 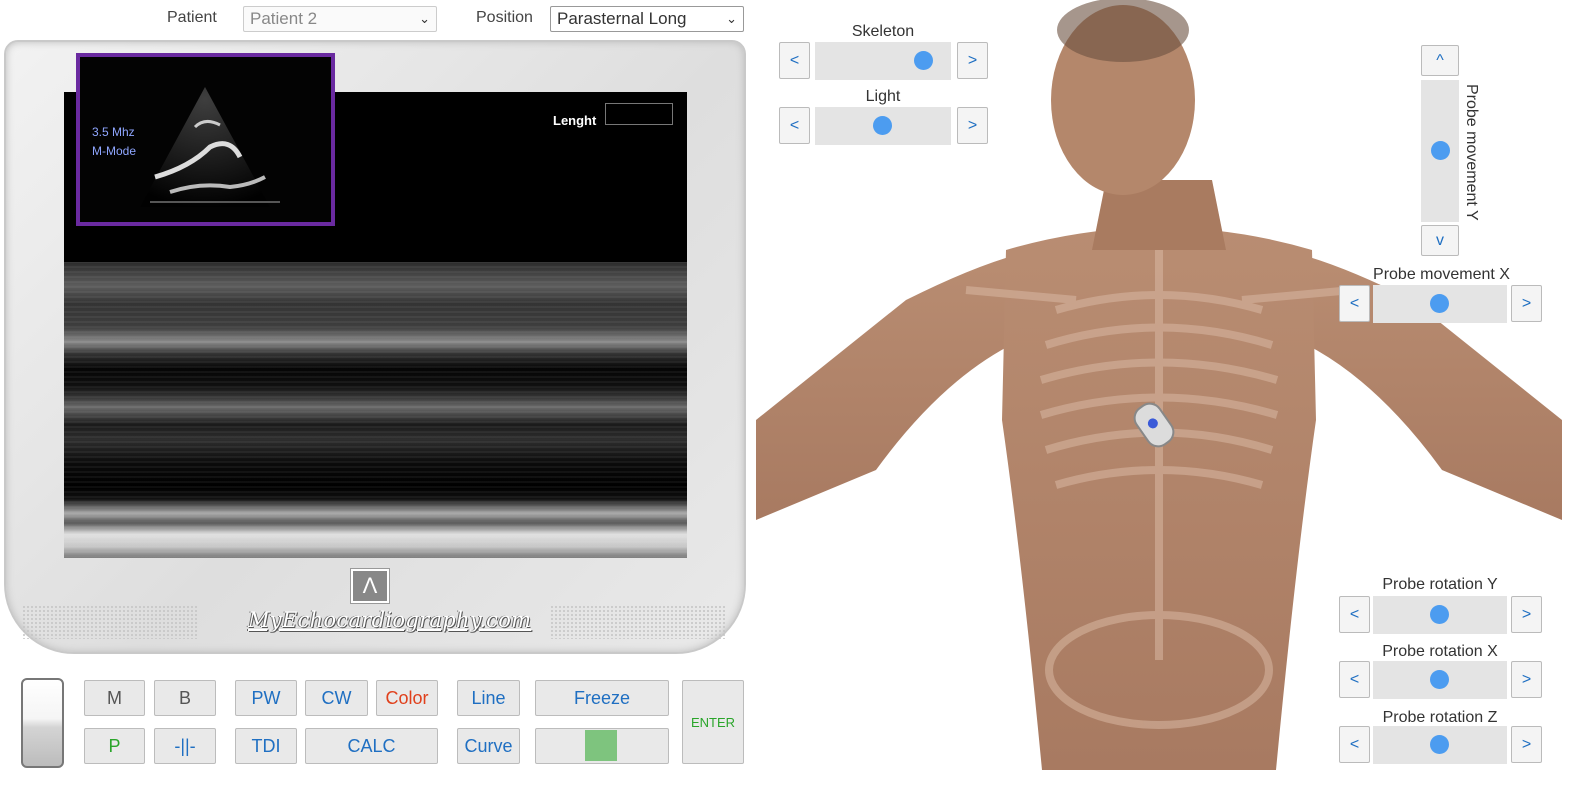 I want to click on probe-rotation-z-slider-thumb, so click(x=1439, y=744).